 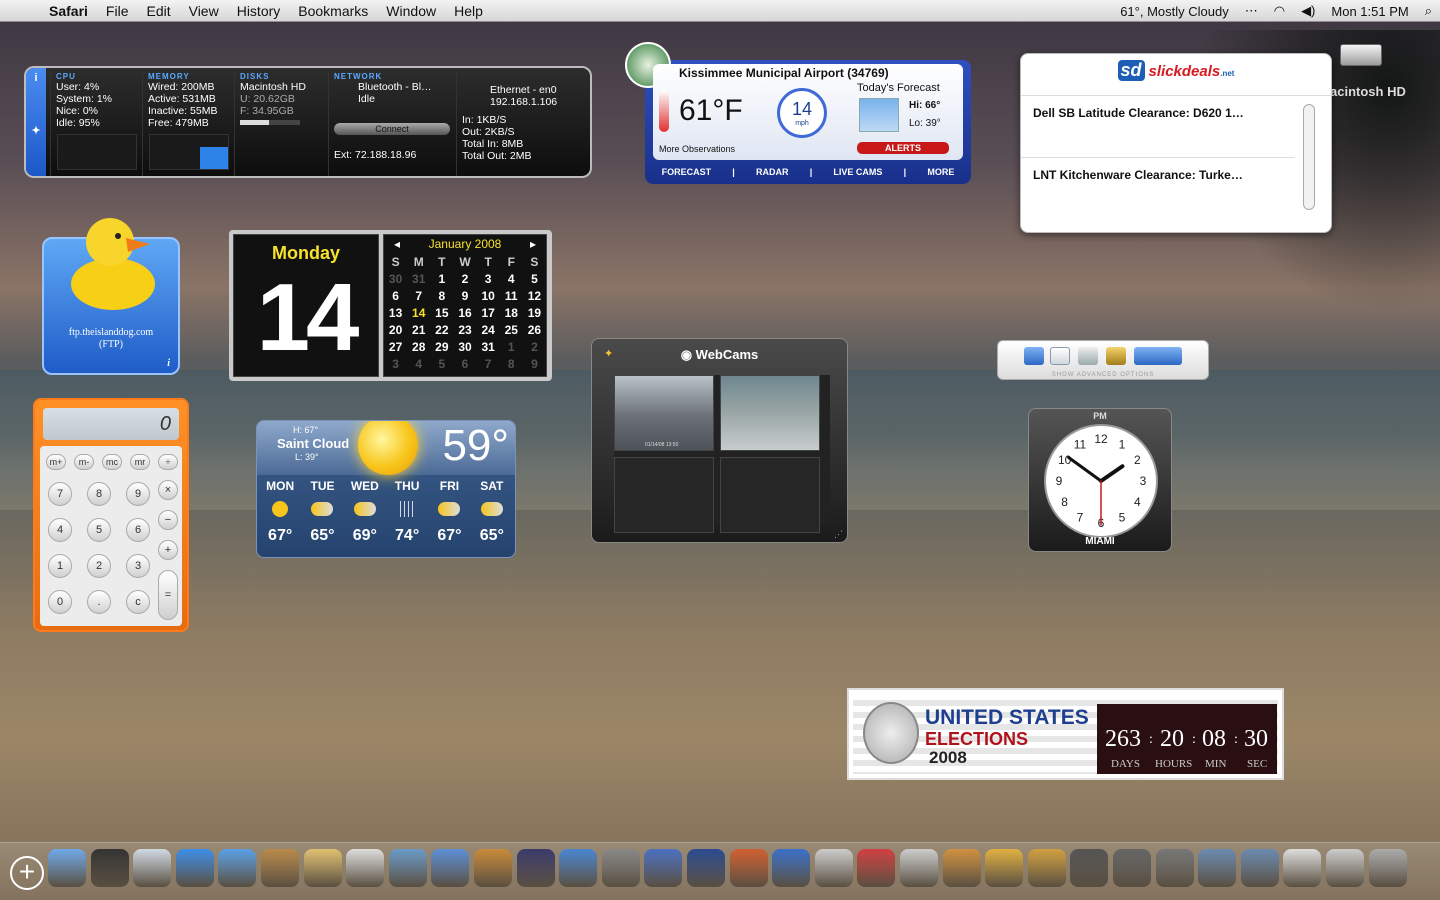 I want to click on flickr-uploader-icon, so click(x=833, y=868).